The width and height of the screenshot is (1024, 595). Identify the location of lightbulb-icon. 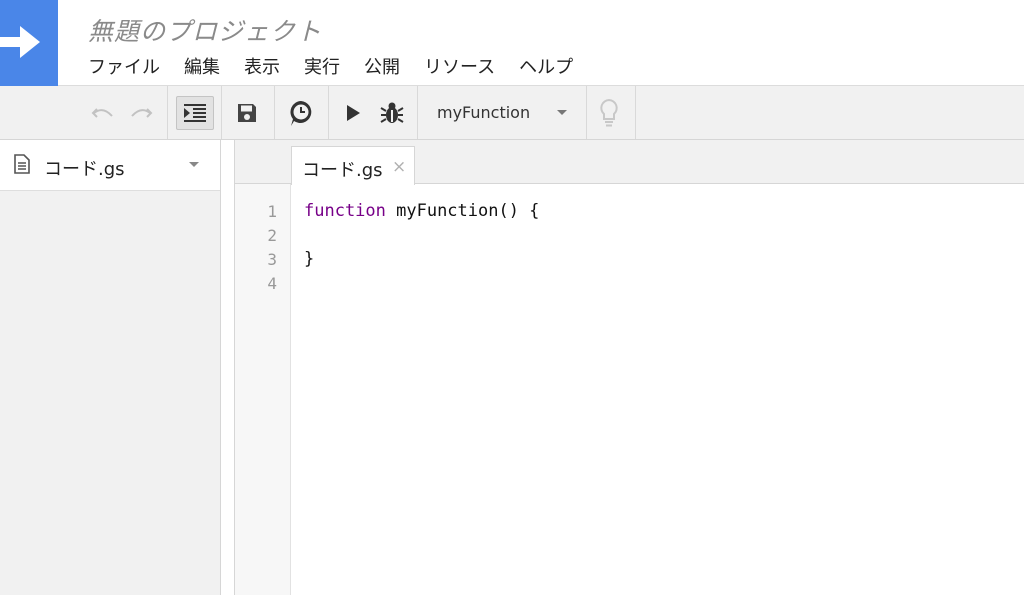
(609, 112).